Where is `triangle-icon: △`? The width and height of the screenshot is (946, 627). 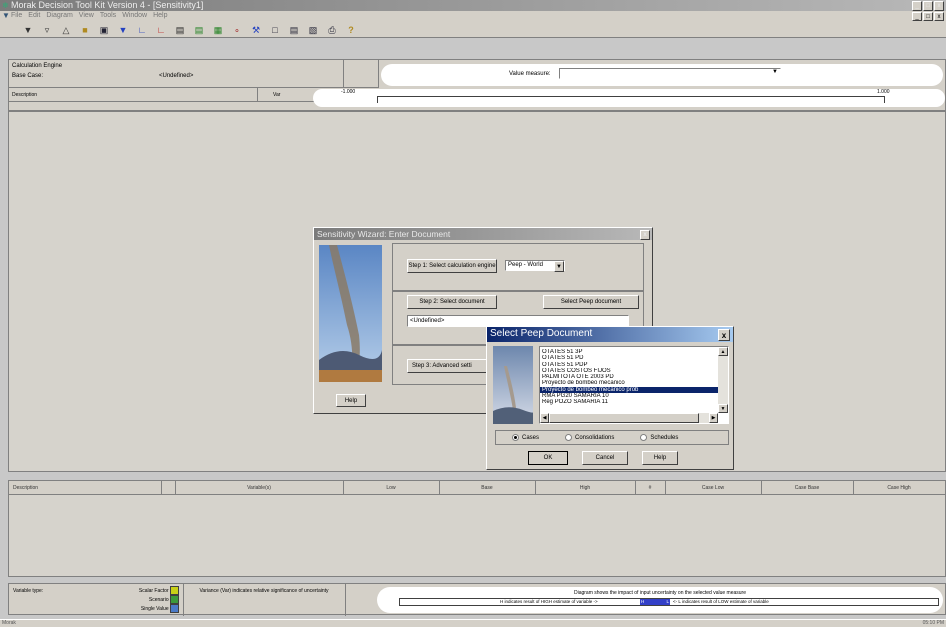
triangle-icon: △ is located at coordinates (66, 30).